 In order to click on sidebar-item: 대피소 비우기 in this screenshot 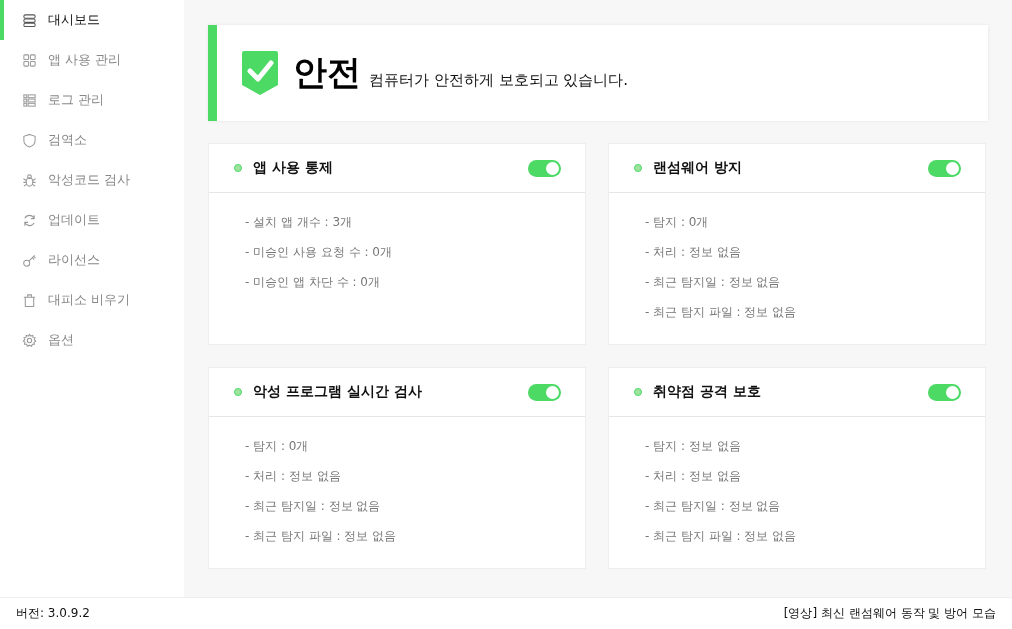, I will do `click(92, 300)`.